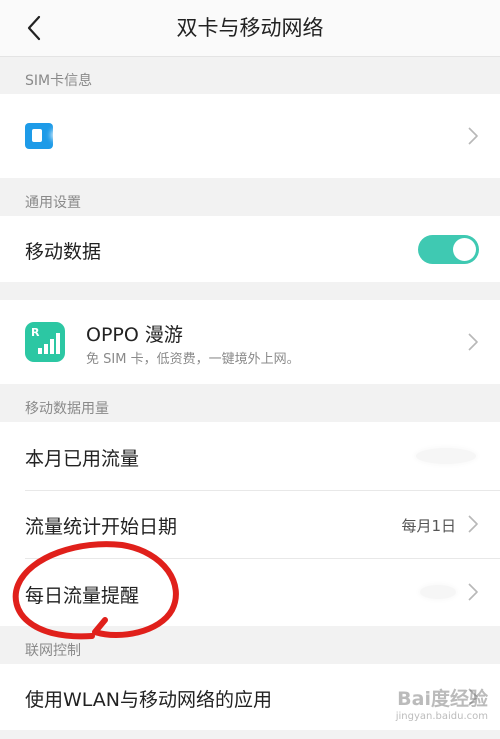 This screenshot has width=500, height=739. Describe the element at coordinates (82, 459) in the screenshot. I see `monthly-usage-label: 本月已用流量` at that location.